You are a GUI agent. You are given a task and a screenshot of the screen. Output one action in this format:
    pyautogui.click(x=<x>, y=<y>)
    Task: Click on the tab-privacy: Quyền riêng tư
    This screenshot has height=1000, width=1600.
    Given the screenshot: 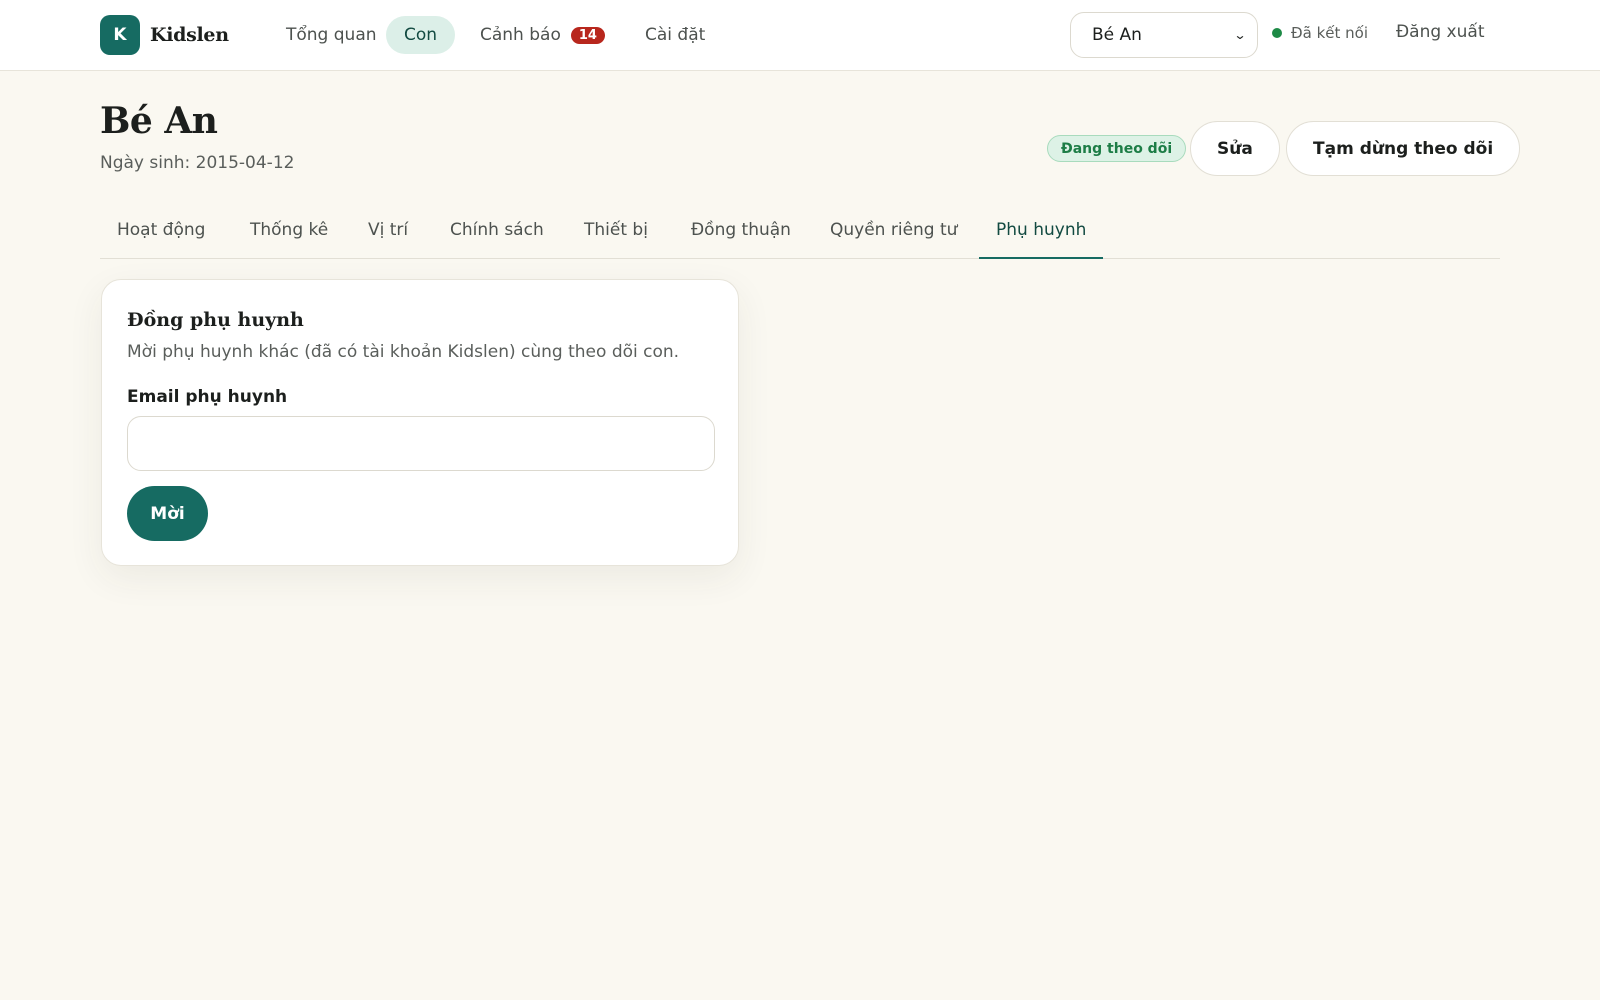 What is the action you would take?
    pyautogui.click(x=893, y=234)
    